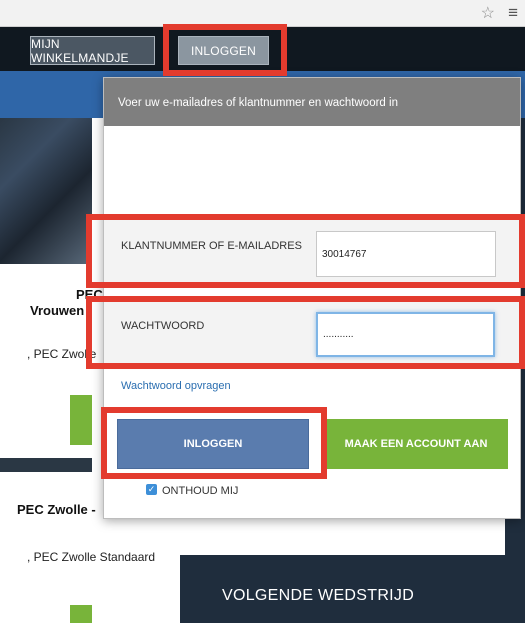 This screenshot has width=525, height=623. Describe the element at coordinates (176, 386) in the screenshot. I see `forgot-password-link: Wachtwoord opvragen` at that location.